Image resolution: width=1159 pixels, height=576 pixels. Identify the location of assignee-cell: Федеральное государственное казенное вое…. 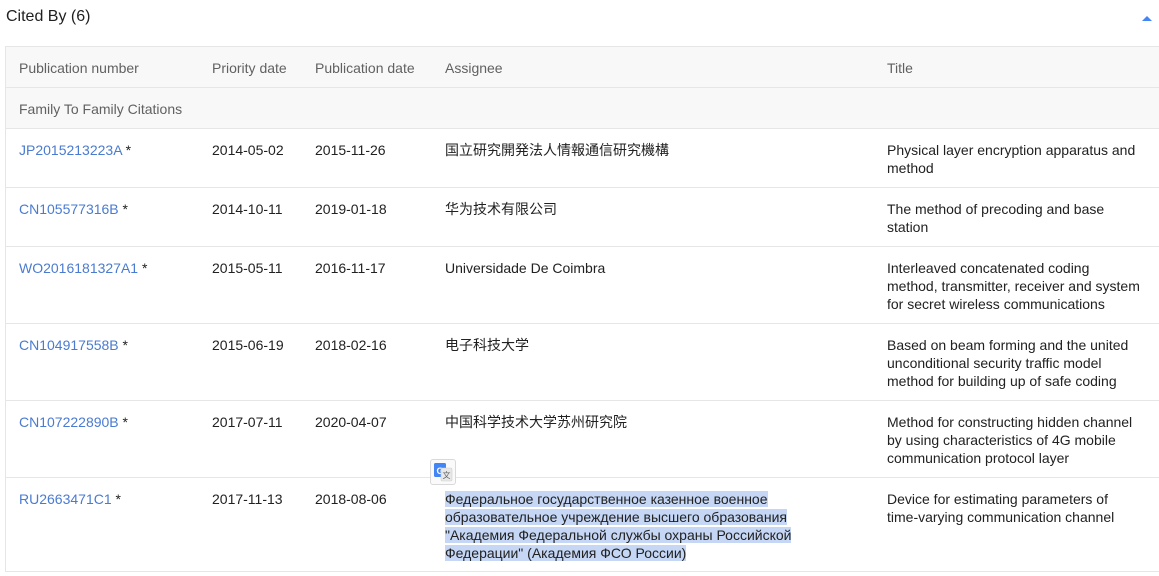
(655, 526).